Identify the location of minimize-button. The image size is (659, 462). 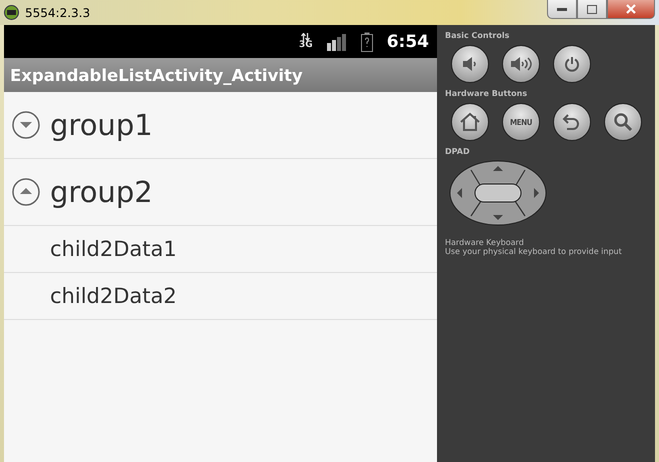
(562, 9).